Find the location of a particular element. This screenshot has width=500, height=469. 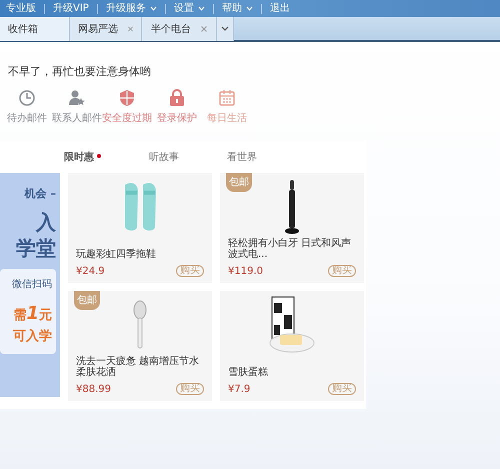

greeting-text: 不早了，再忙也要注意身体哟 is located at coordinates (80, 72).